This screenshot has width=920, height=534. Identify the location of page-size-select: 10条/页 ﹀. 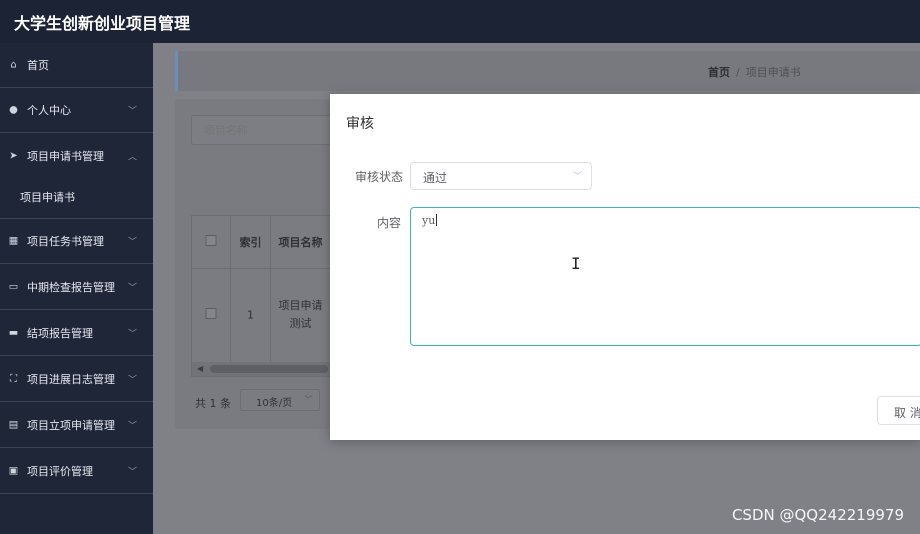
(280, 400).